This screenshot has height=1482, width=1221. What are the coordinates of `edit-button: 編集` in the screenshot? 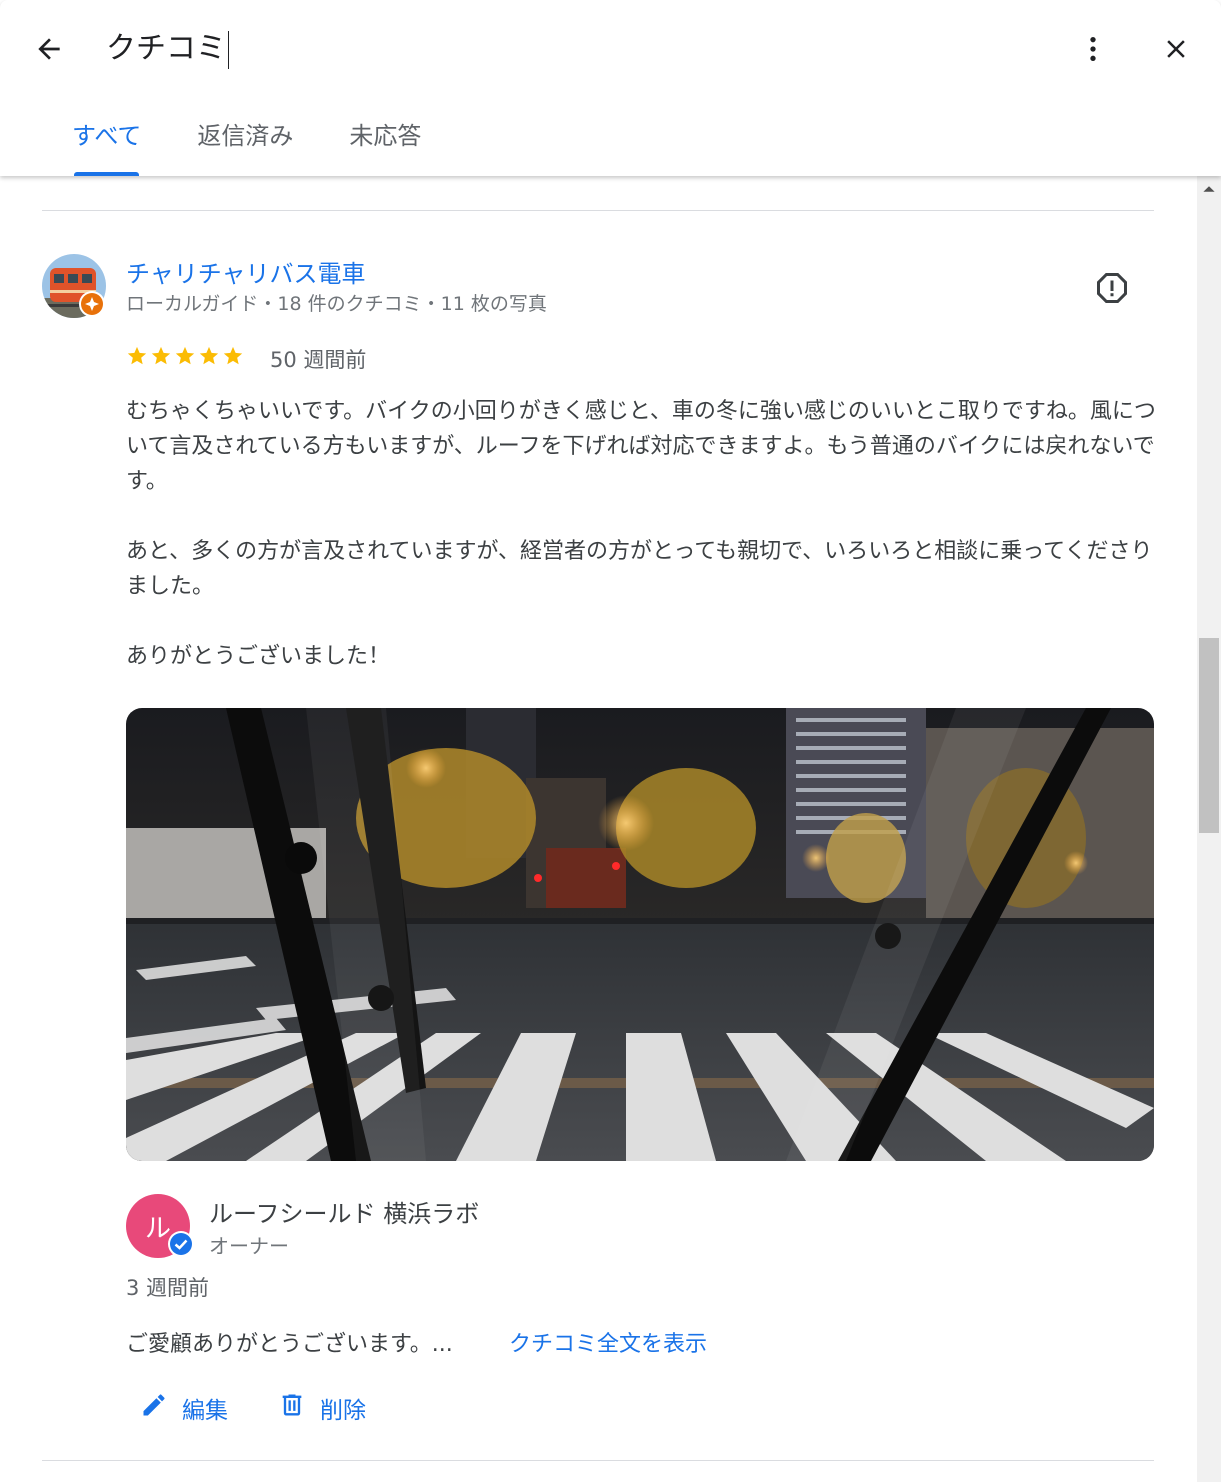 It's located at (184, 1408).